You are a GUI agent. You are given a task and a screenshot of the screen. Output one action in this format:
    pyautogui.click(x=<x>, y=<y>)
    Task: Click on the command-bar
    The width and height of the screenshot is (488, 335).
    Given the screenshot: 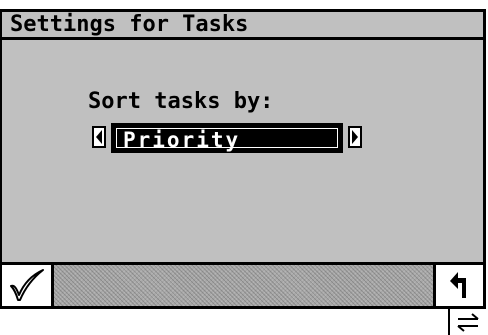 What is the action you would take?
    pyautogui.click(x=243, y=285)
    